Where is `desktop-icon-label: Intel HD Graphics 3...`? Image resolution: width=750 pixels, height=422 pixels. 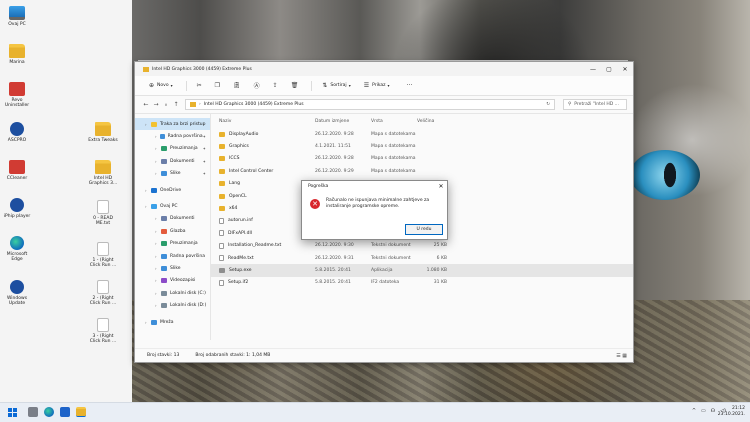 desktop-icon-label: Intel HD Graphics 3... is located at coordinates (103, 181).